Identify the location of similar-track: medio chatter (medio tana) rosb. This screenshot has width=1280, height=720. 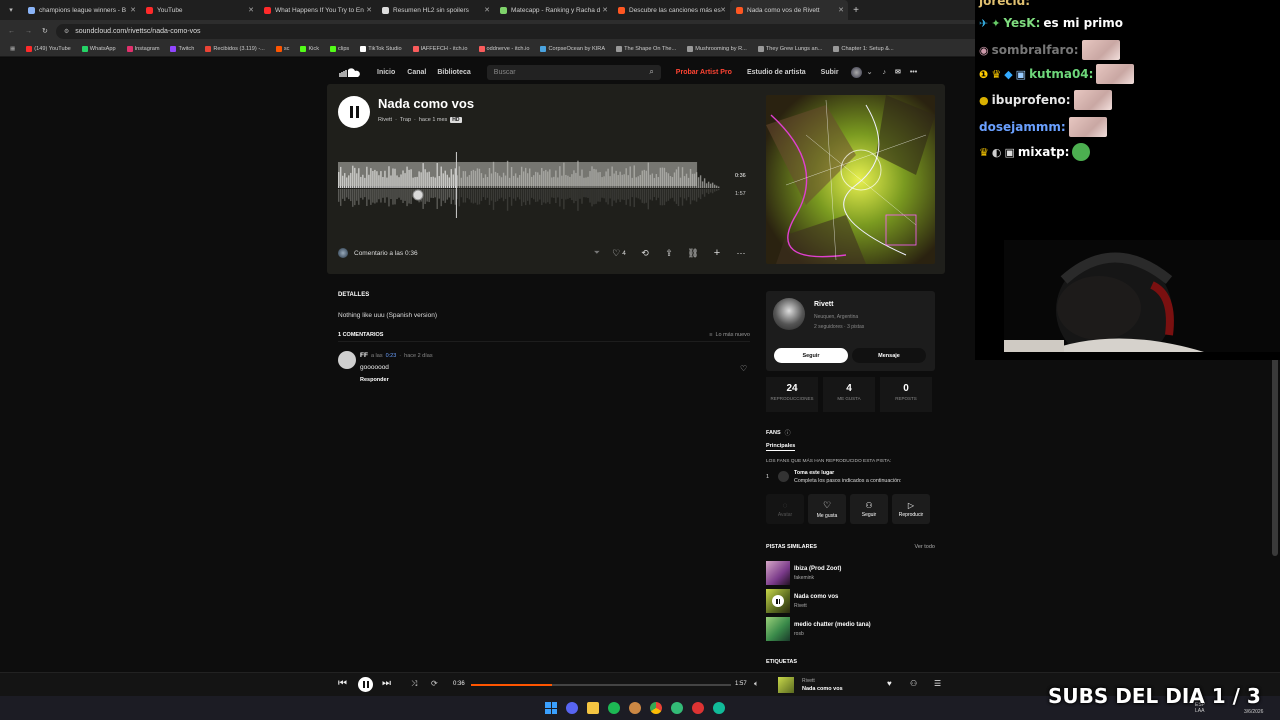
(850, 630).